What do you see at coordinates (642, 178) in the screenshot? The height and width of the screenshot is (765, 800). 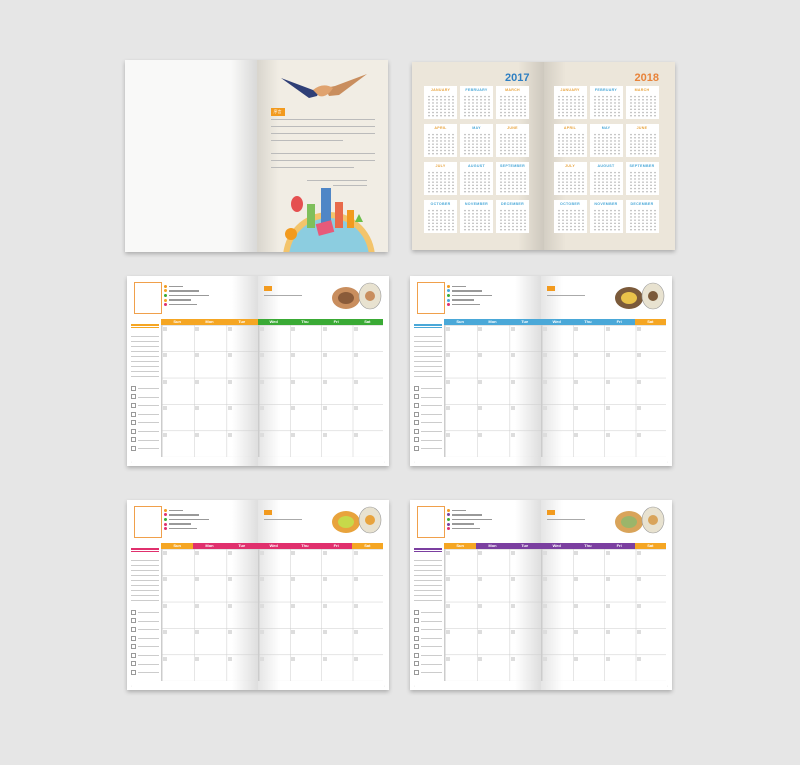 I see `month-box: SEPTEMBER` at bounding box center [642, 178].